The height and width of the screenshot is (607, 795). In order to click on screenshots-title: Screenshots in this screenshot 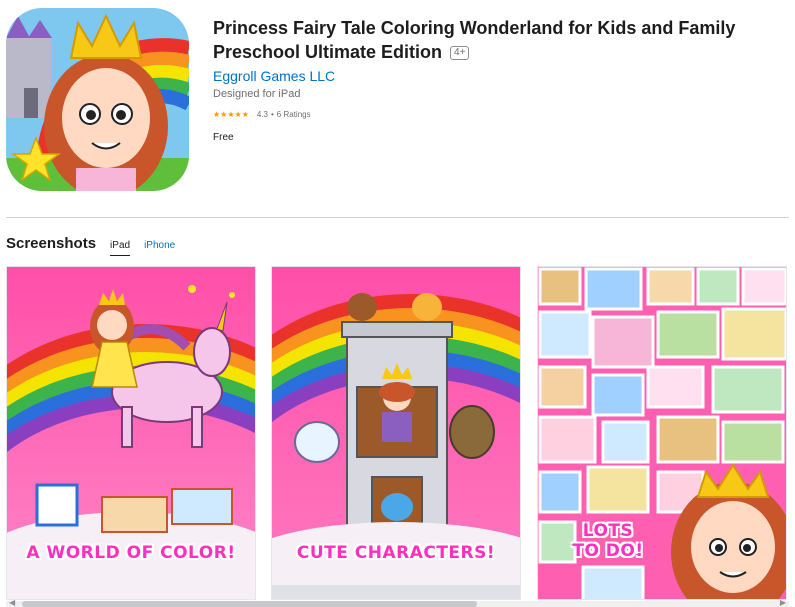, I will do `click(51, 243)`.